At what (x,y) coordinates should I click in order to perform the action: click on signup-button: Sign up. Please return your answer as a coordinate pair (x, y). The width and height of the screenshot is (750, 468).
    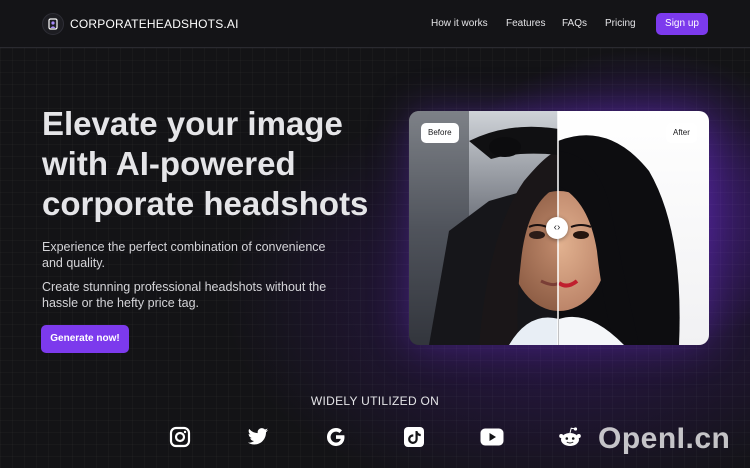
    Looking at the image, I should click on (682, 24).